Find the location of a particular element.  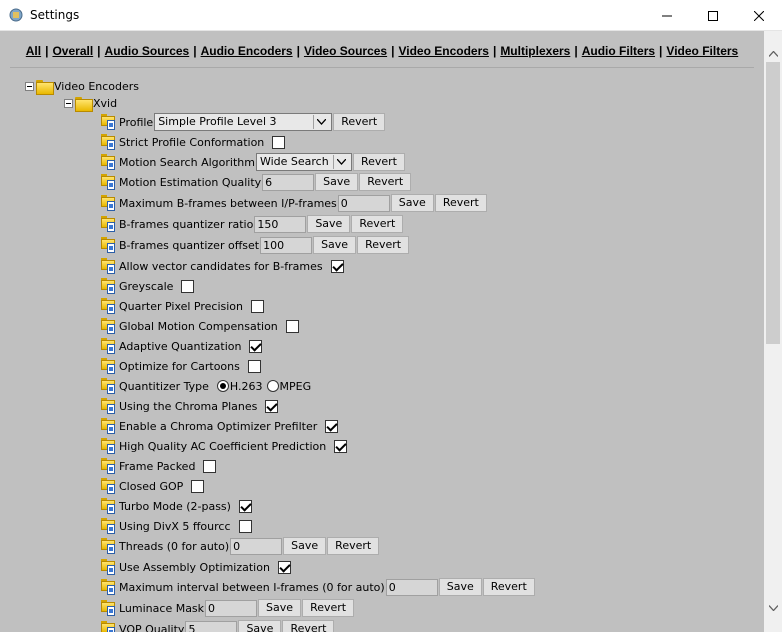

setting-closed-gop: Closed GOP is located at coordinates (153, 486).